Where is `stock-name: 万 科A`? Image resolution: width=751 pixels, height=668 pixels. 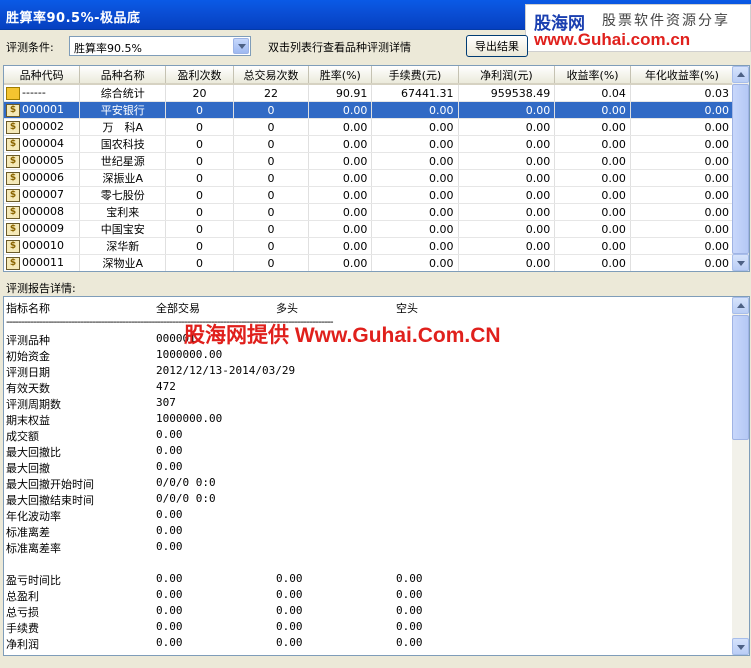
stock-name: 万 科A is located at coordinates (123, 127).